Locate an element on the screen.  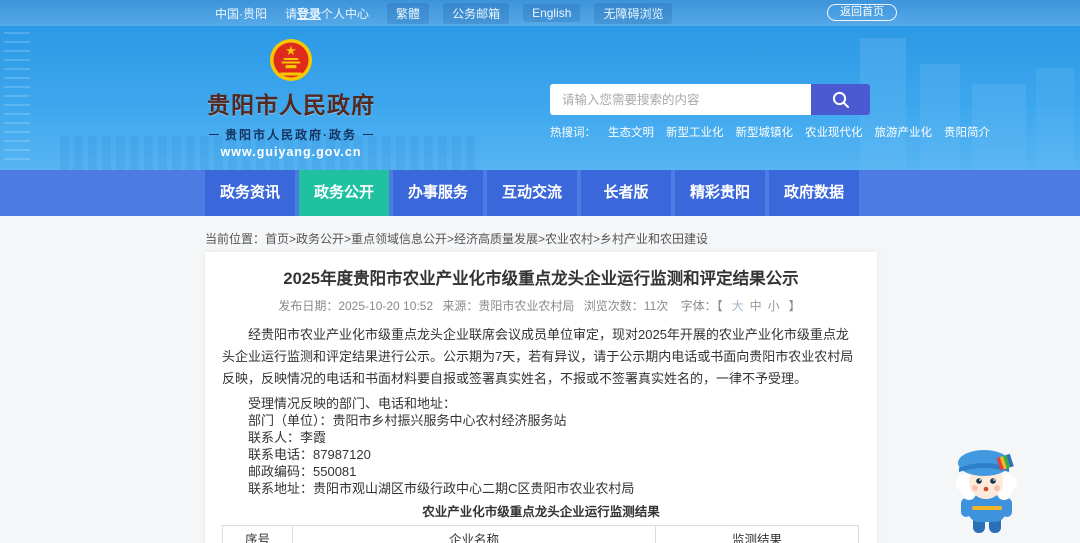
main-nav-items: 政务资讯 政务公开 办事服务 互动交流 长者版 精彩贵阳 政府数据 is located at coordinates (532, 193).